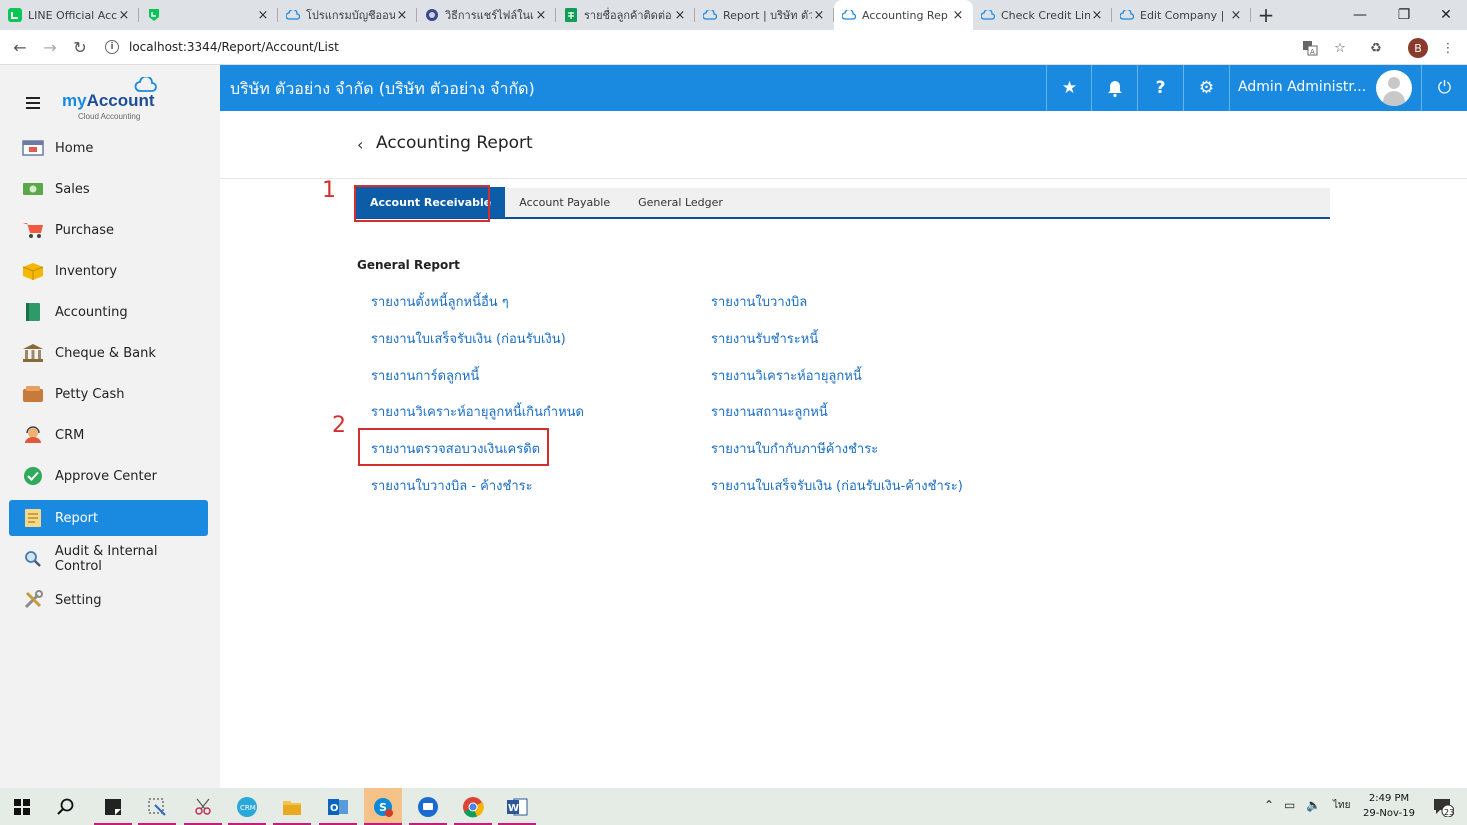 This screenshot has width=1467, height=825. What do you see at coordinates (108, 518) in the screenshot?
I see `sidebar-item-report: Report` at bounding box center [108, 518].